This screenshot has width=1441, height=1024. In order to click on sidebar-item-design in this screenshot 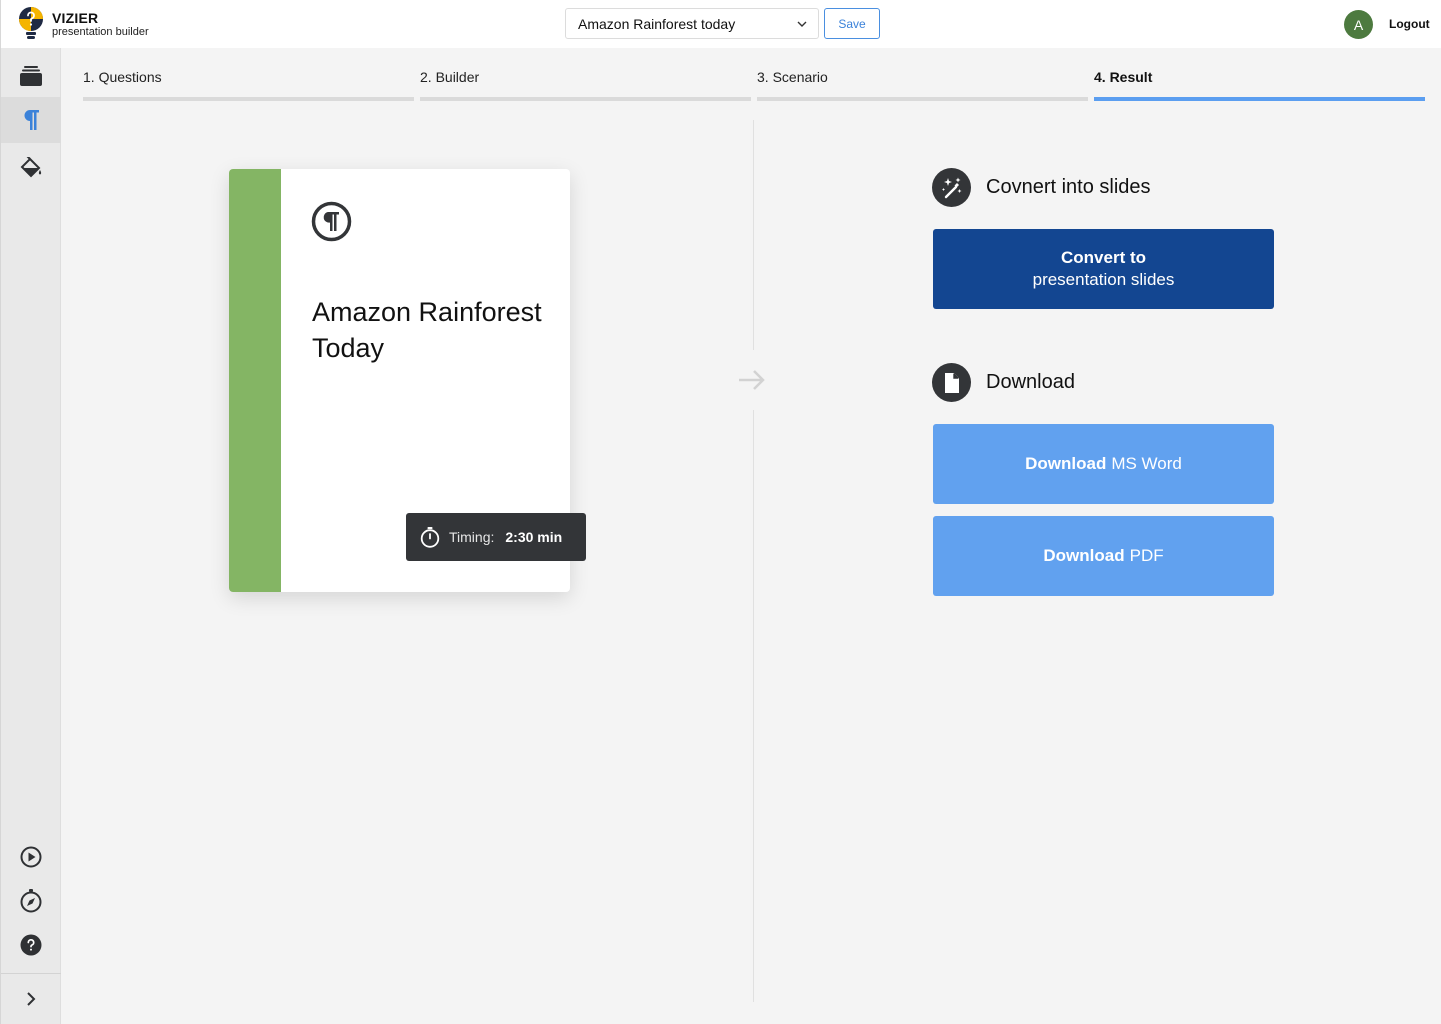, I will do `click(31, 168)`.